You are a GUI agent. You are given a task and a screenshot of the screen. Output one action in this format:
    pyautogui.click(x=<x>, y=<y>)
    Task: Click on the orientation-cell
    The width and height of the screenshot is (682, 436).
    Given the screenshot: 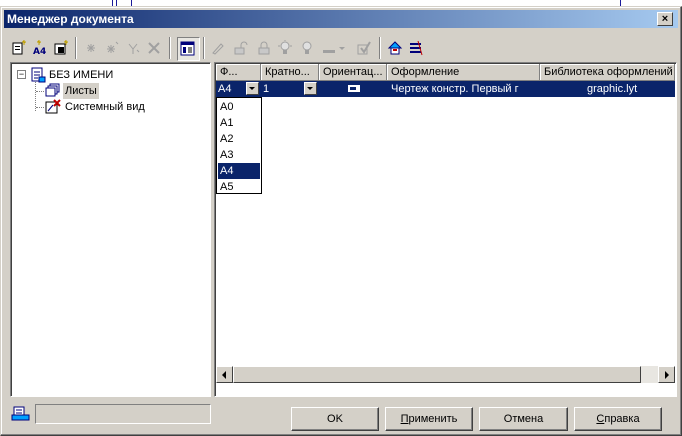 What is the action you would take?
    pyautogui.click(x=353, y=89)
    